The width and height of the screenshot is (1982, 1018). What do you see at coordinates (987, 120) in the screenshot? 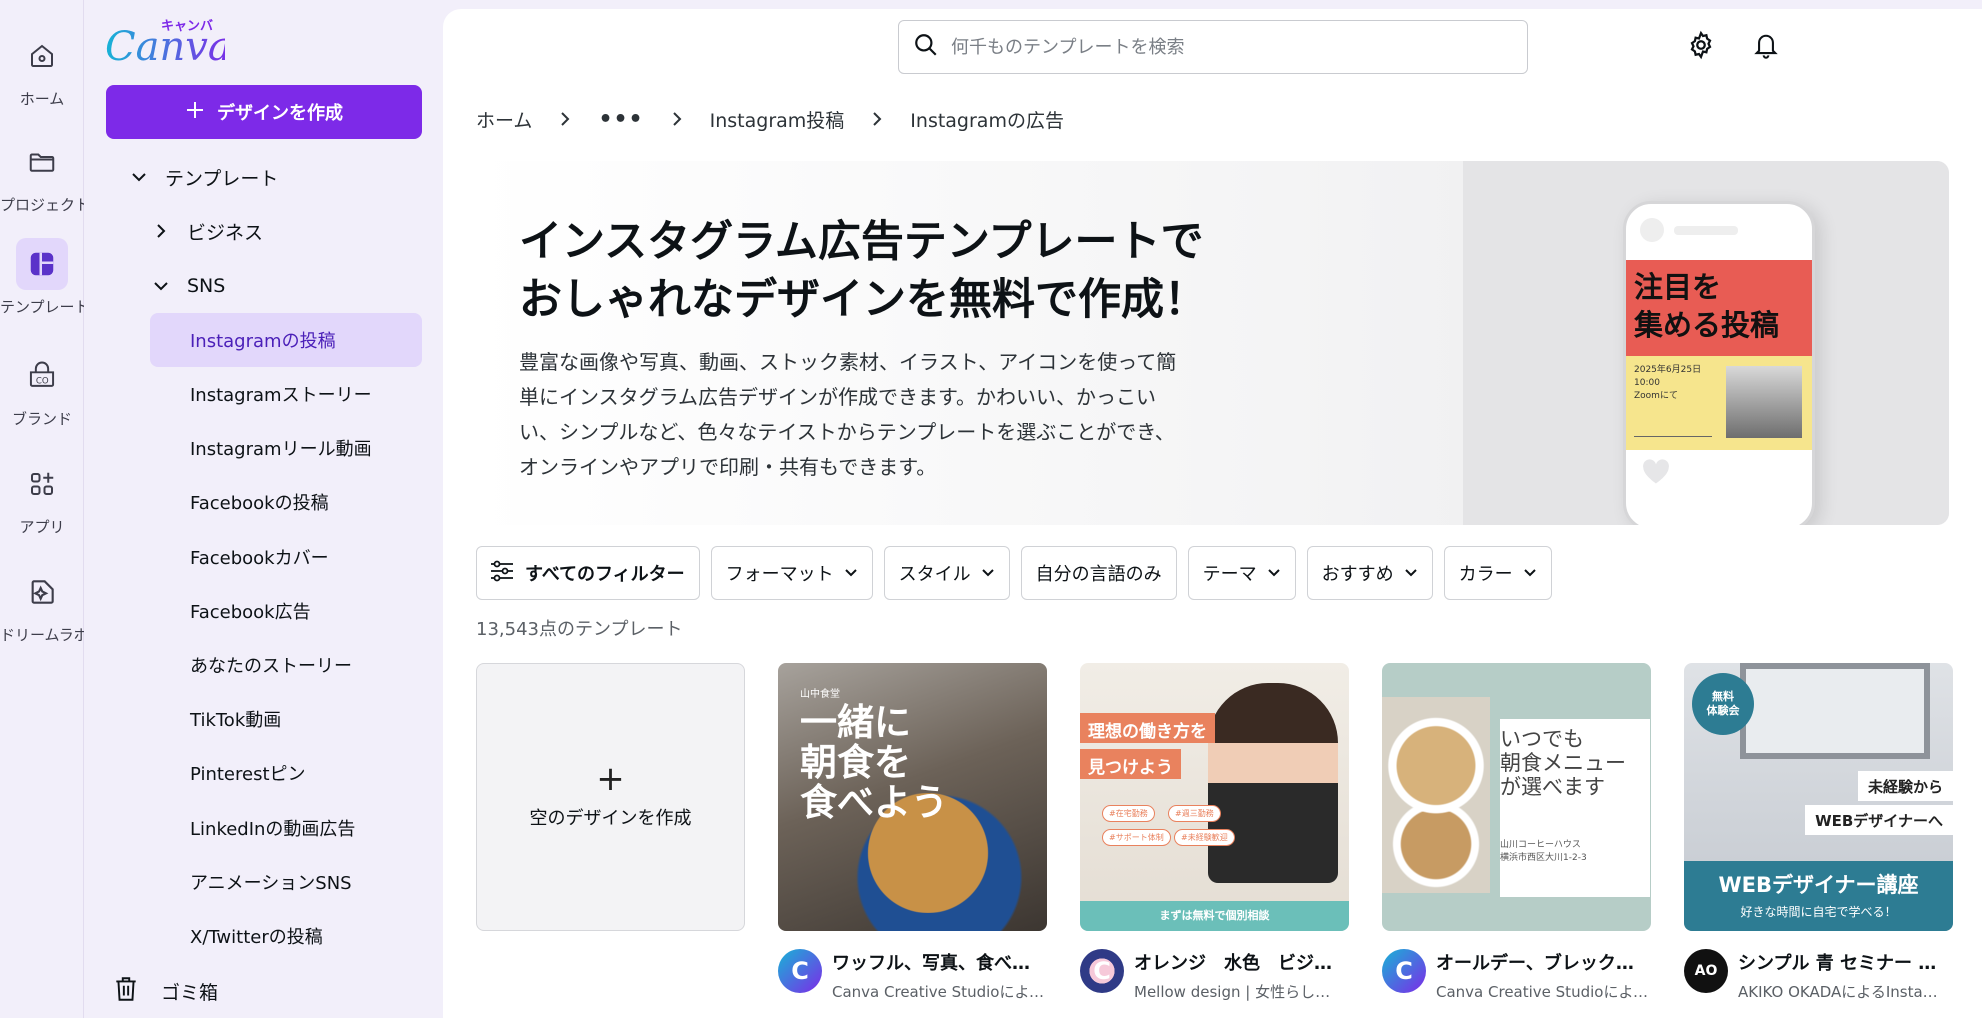
I see `breadcrumb-current: Instagramの広告` at bounding box center [987, 120].